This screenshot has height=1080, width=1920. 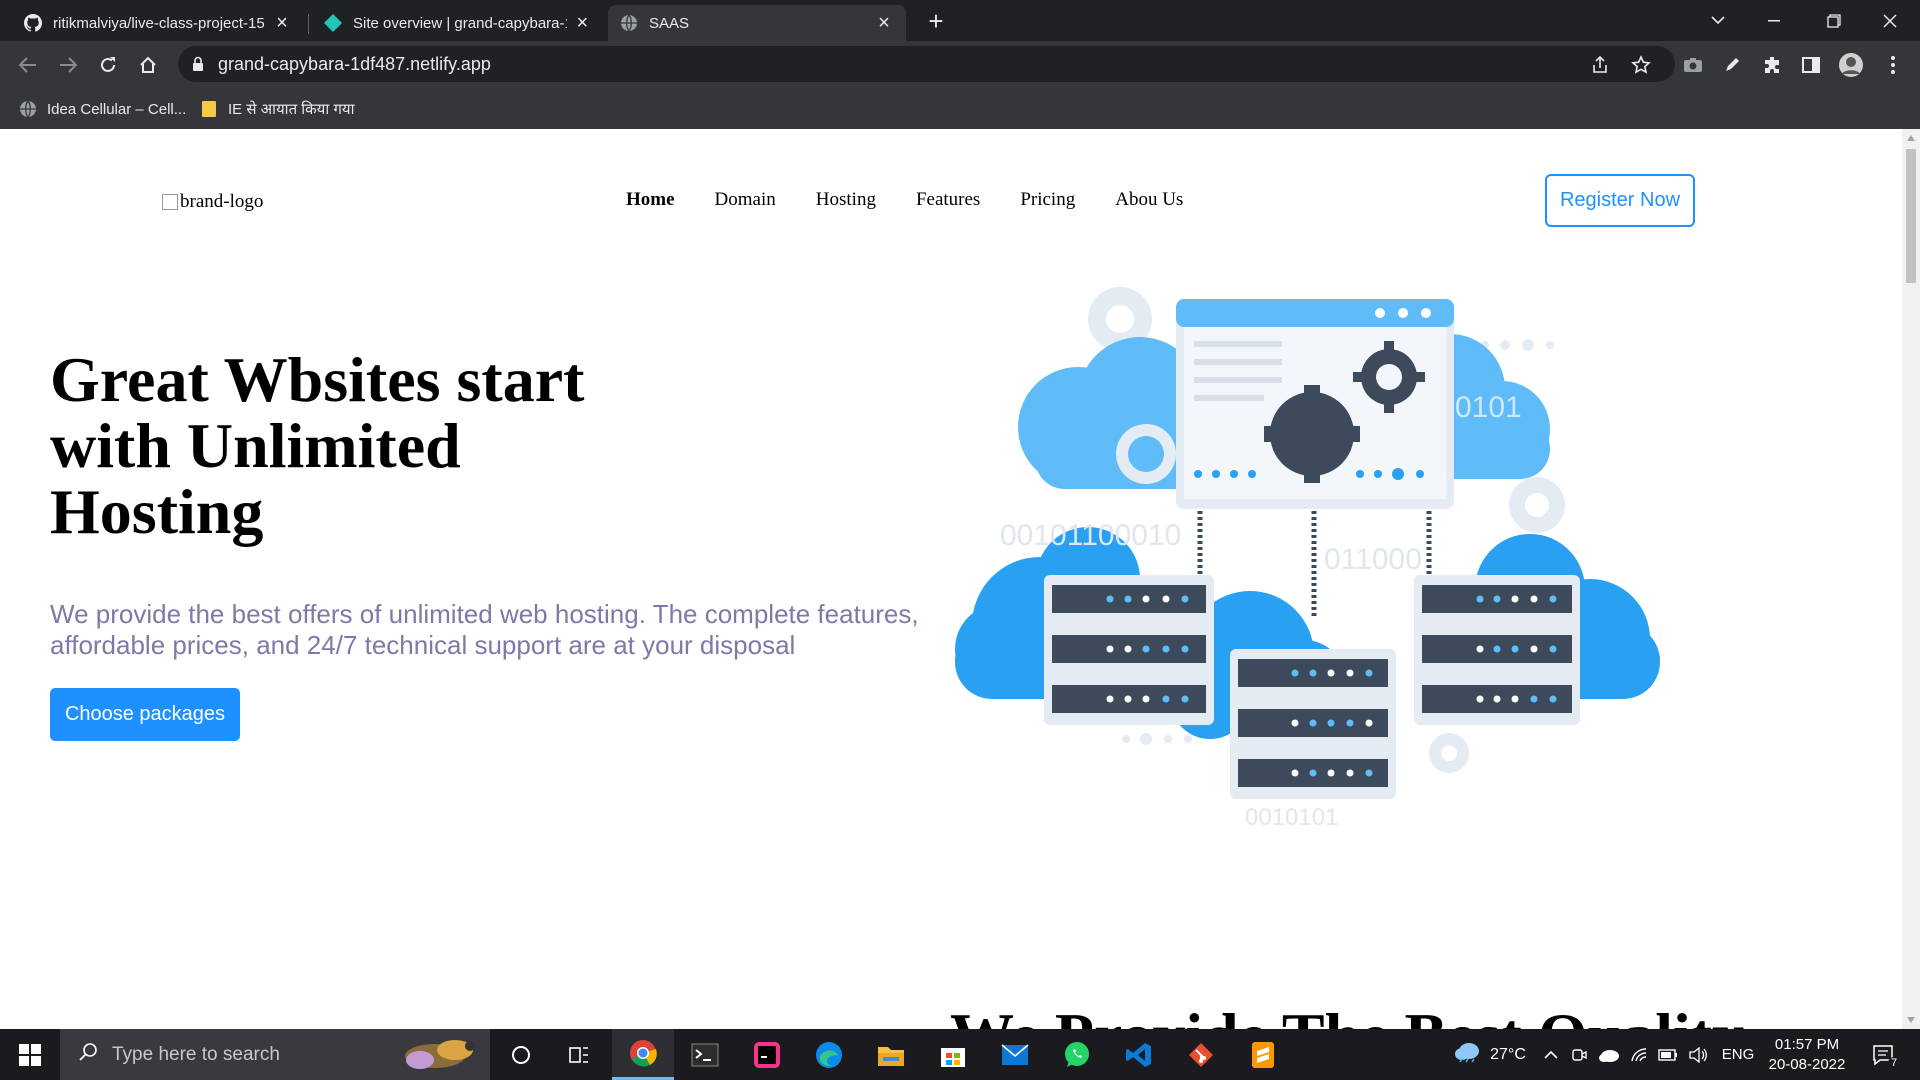 I want to click on taskbar-clock: 01:57 PM 20-08-2022, so click(x=1807, y=1055).